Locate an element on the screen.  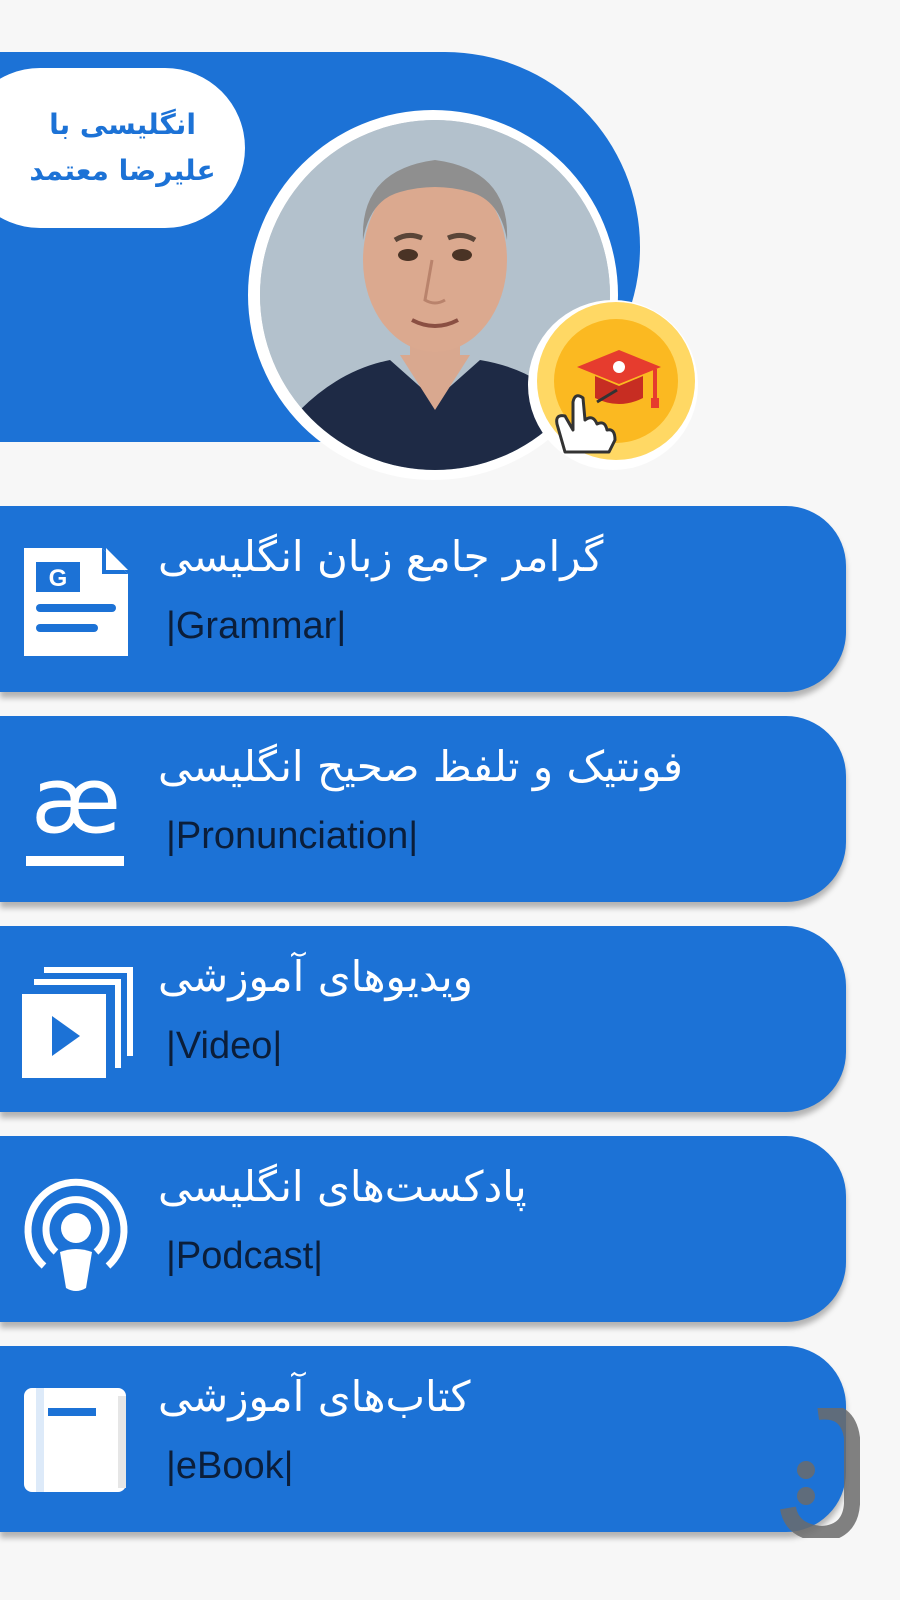
menu-item-ebook: کتاب‌های آموزشی |eBook| is located at coordinates (423, 1439).